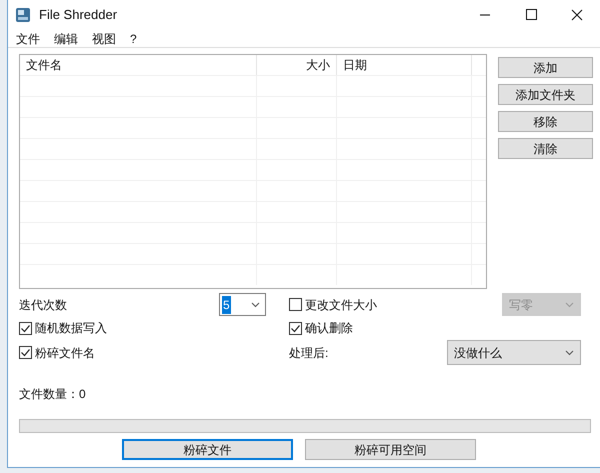  I want to click on option-label: 迭代次数, so click(43, 305).